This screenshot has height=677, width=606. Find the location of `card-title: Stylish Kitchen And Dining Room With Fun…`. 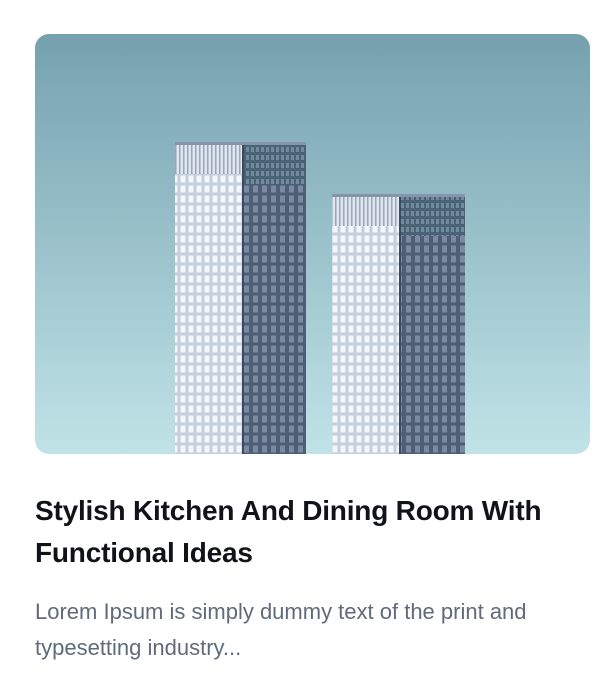

card-title: Stylish Kitchen And Dining Room With Fun… is located at coordinates (312, 532).